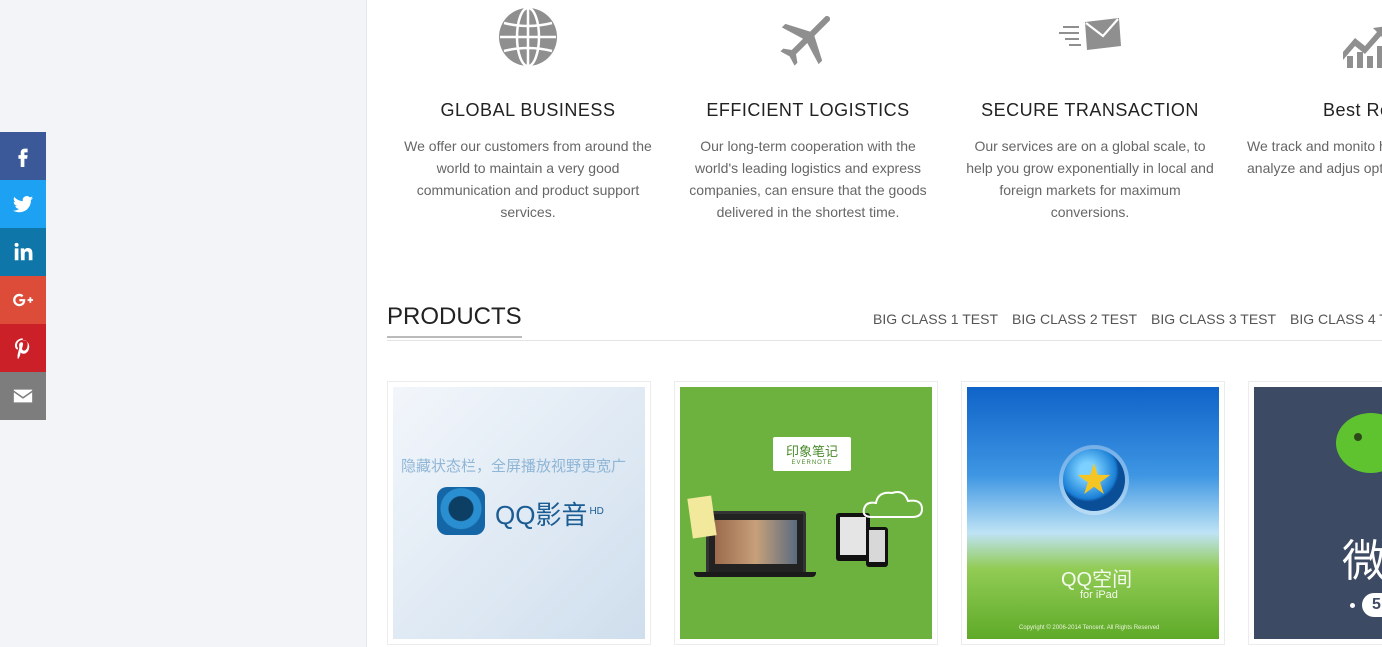  I want to click on laptop-illustration, so click(756, 543).